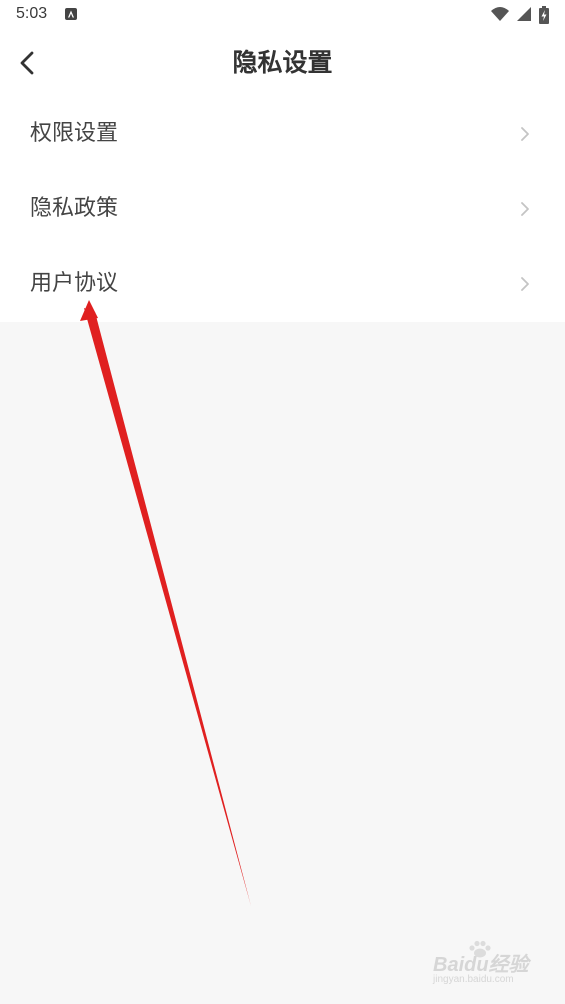 This screenshot has height=1004, width=565. I want to click on status-icons, so click(518, 15).